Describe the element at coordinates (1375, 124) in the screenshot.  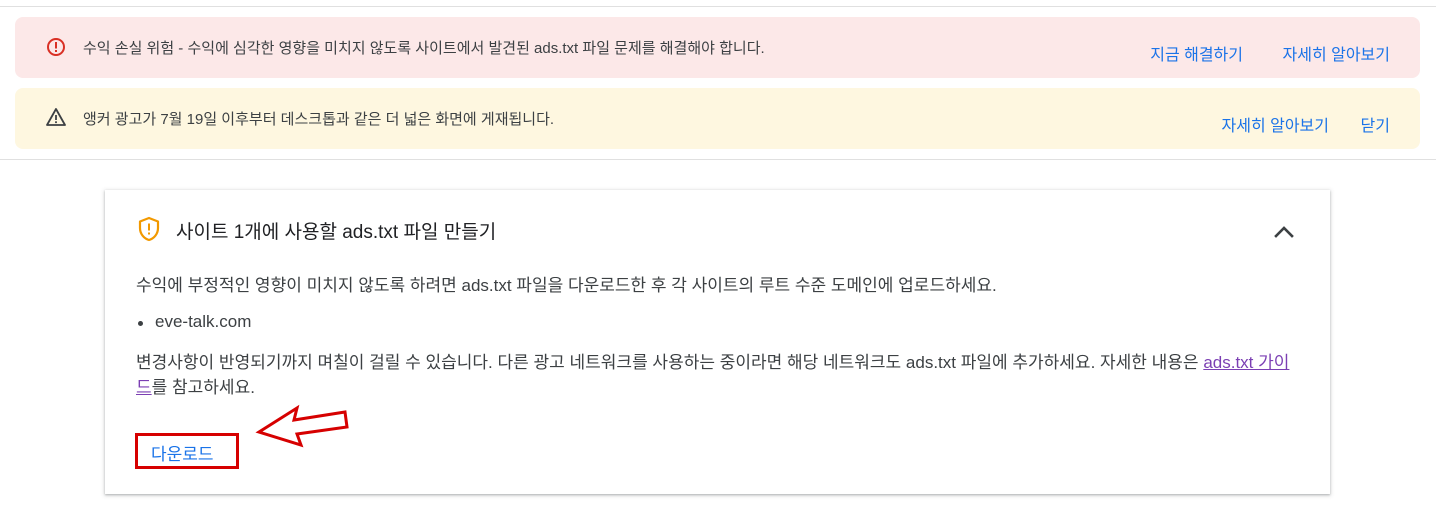
I see `dismiss-link: 닫기` at that location.